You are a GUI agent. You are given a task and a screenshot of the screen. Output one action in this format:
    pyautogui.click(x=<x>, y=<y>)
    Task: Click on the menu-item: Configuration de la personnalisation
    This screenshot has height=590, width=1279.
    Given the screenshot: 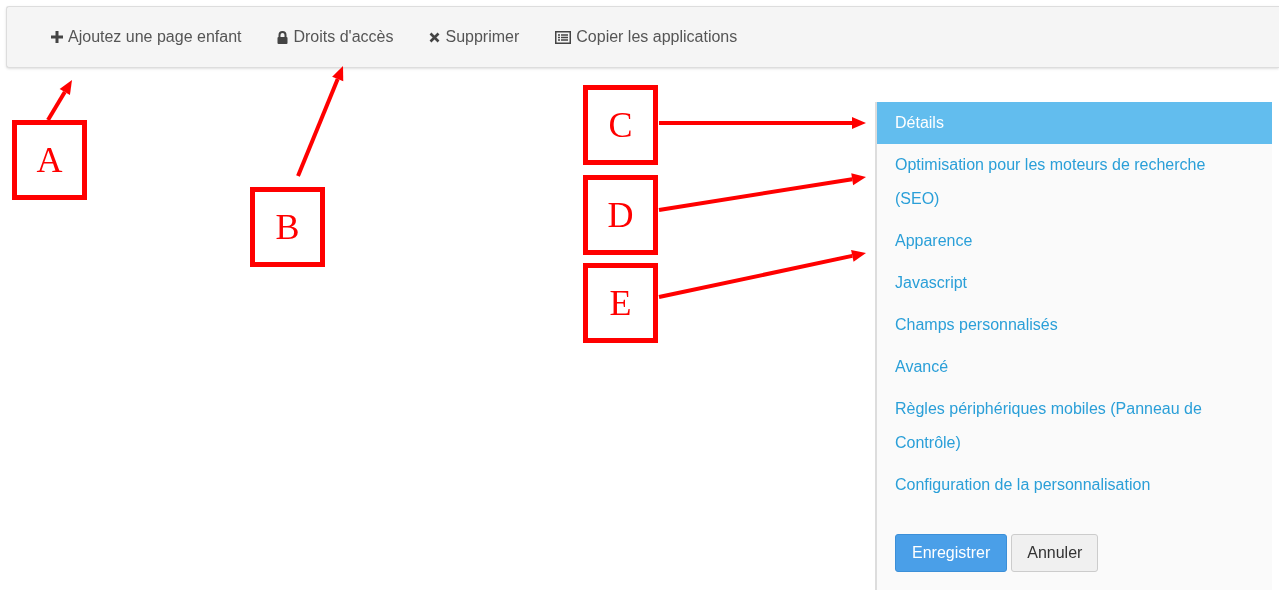 What is the action you would take?
    pyautogui.click(x=1074, y=485)
    